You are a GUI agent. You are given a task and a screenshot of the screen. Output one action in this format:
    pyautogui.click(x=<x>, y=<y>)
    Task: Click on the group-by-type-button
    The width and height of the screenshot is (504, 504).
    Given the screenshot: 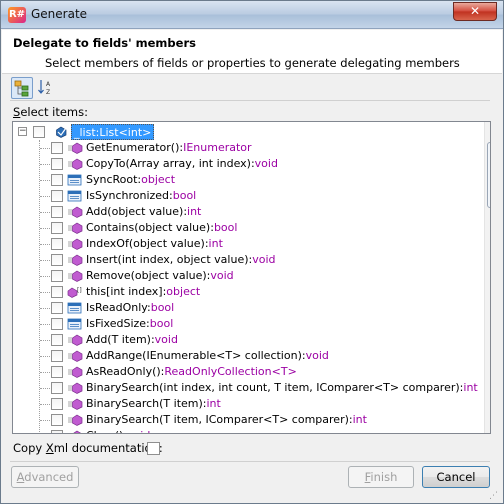 What is the action you would take?
    pyautogui.click(x=22, y=88)
    